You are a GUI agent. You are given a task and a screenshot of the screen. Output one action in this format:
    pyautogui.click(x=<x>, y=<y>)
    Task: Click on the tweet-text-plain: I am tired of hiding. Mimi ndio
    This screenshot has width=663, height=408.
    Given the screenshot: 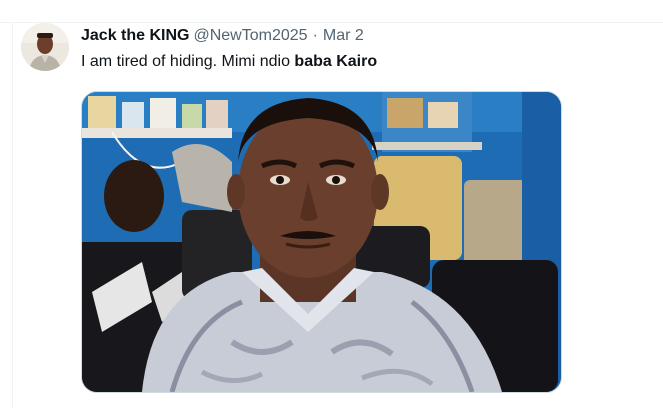 What is the action you would take?
    pyautogui.click(x=188, y=61)
    